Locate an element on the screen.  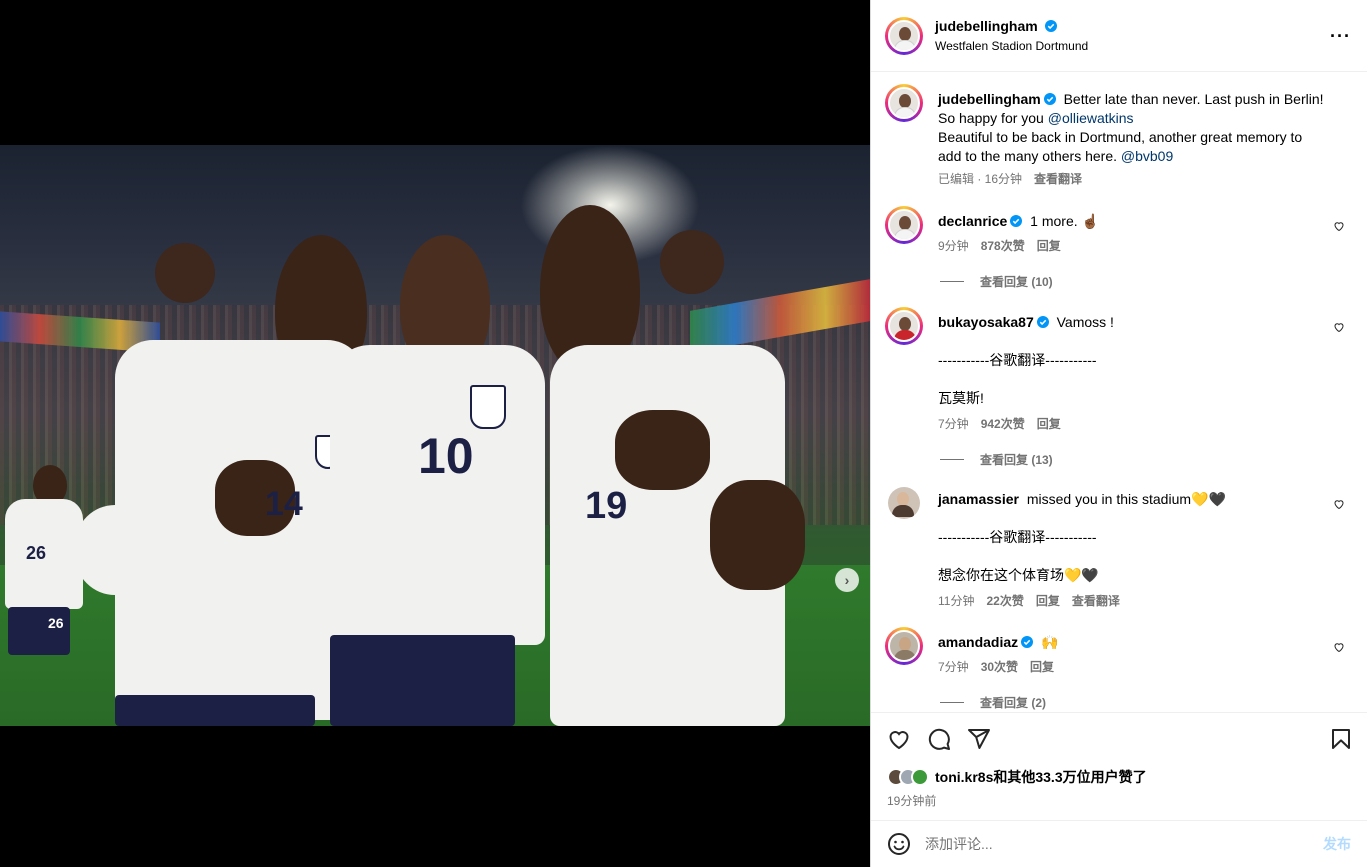
comment-likes: 878次赞 is located at coordinates (1003, 245).